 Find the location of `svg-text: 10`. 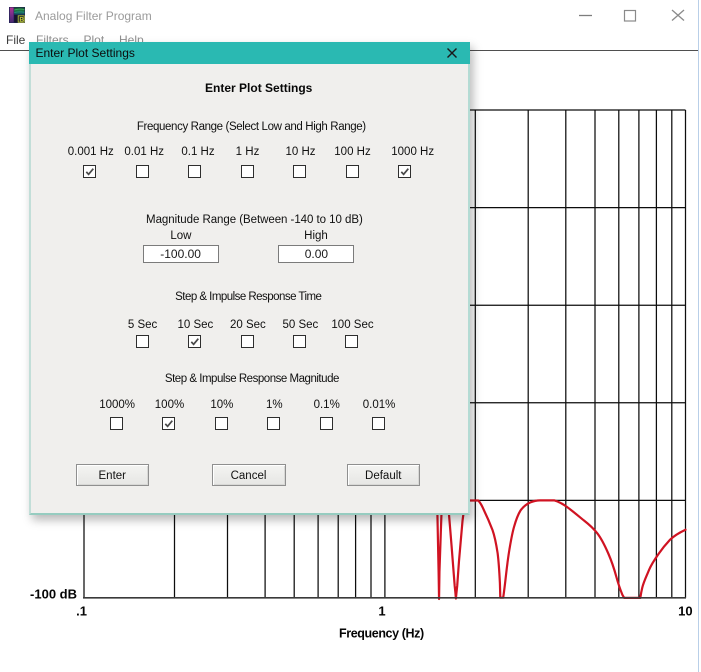

svg-text: 10 is located at coordinates (685, 611).